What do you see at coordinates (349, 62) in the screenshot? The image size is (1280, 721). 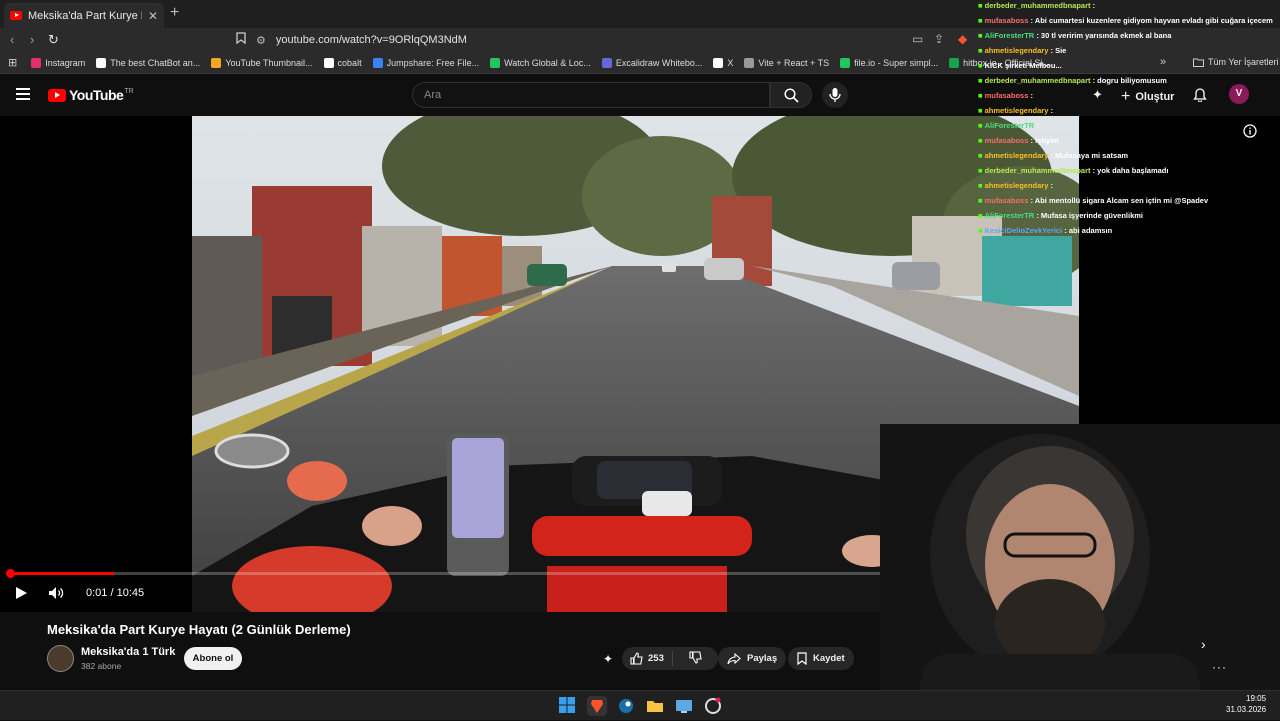 I see `bookmark-label: cobalt` at bounding box center [349, 62].